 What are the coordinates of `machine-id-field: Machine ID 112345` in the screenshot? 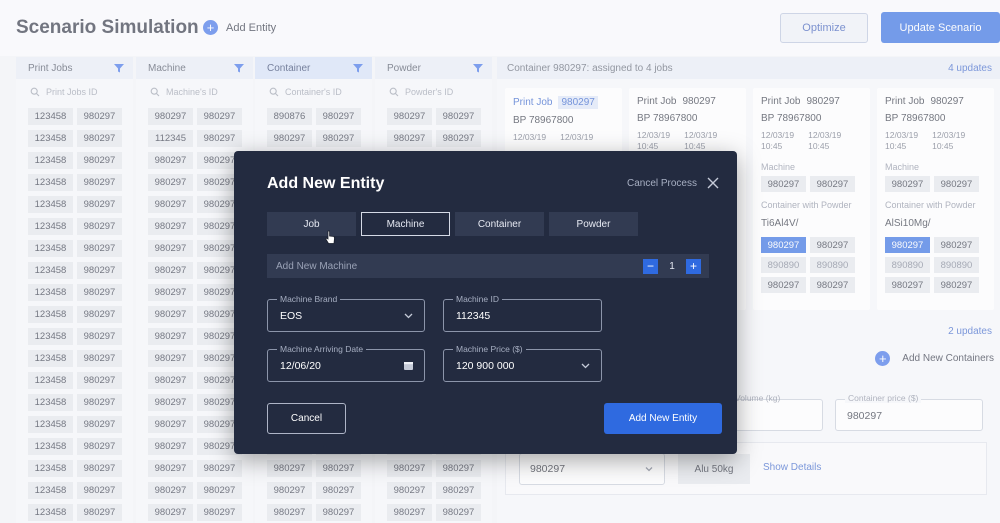 It's located at (522, 313).